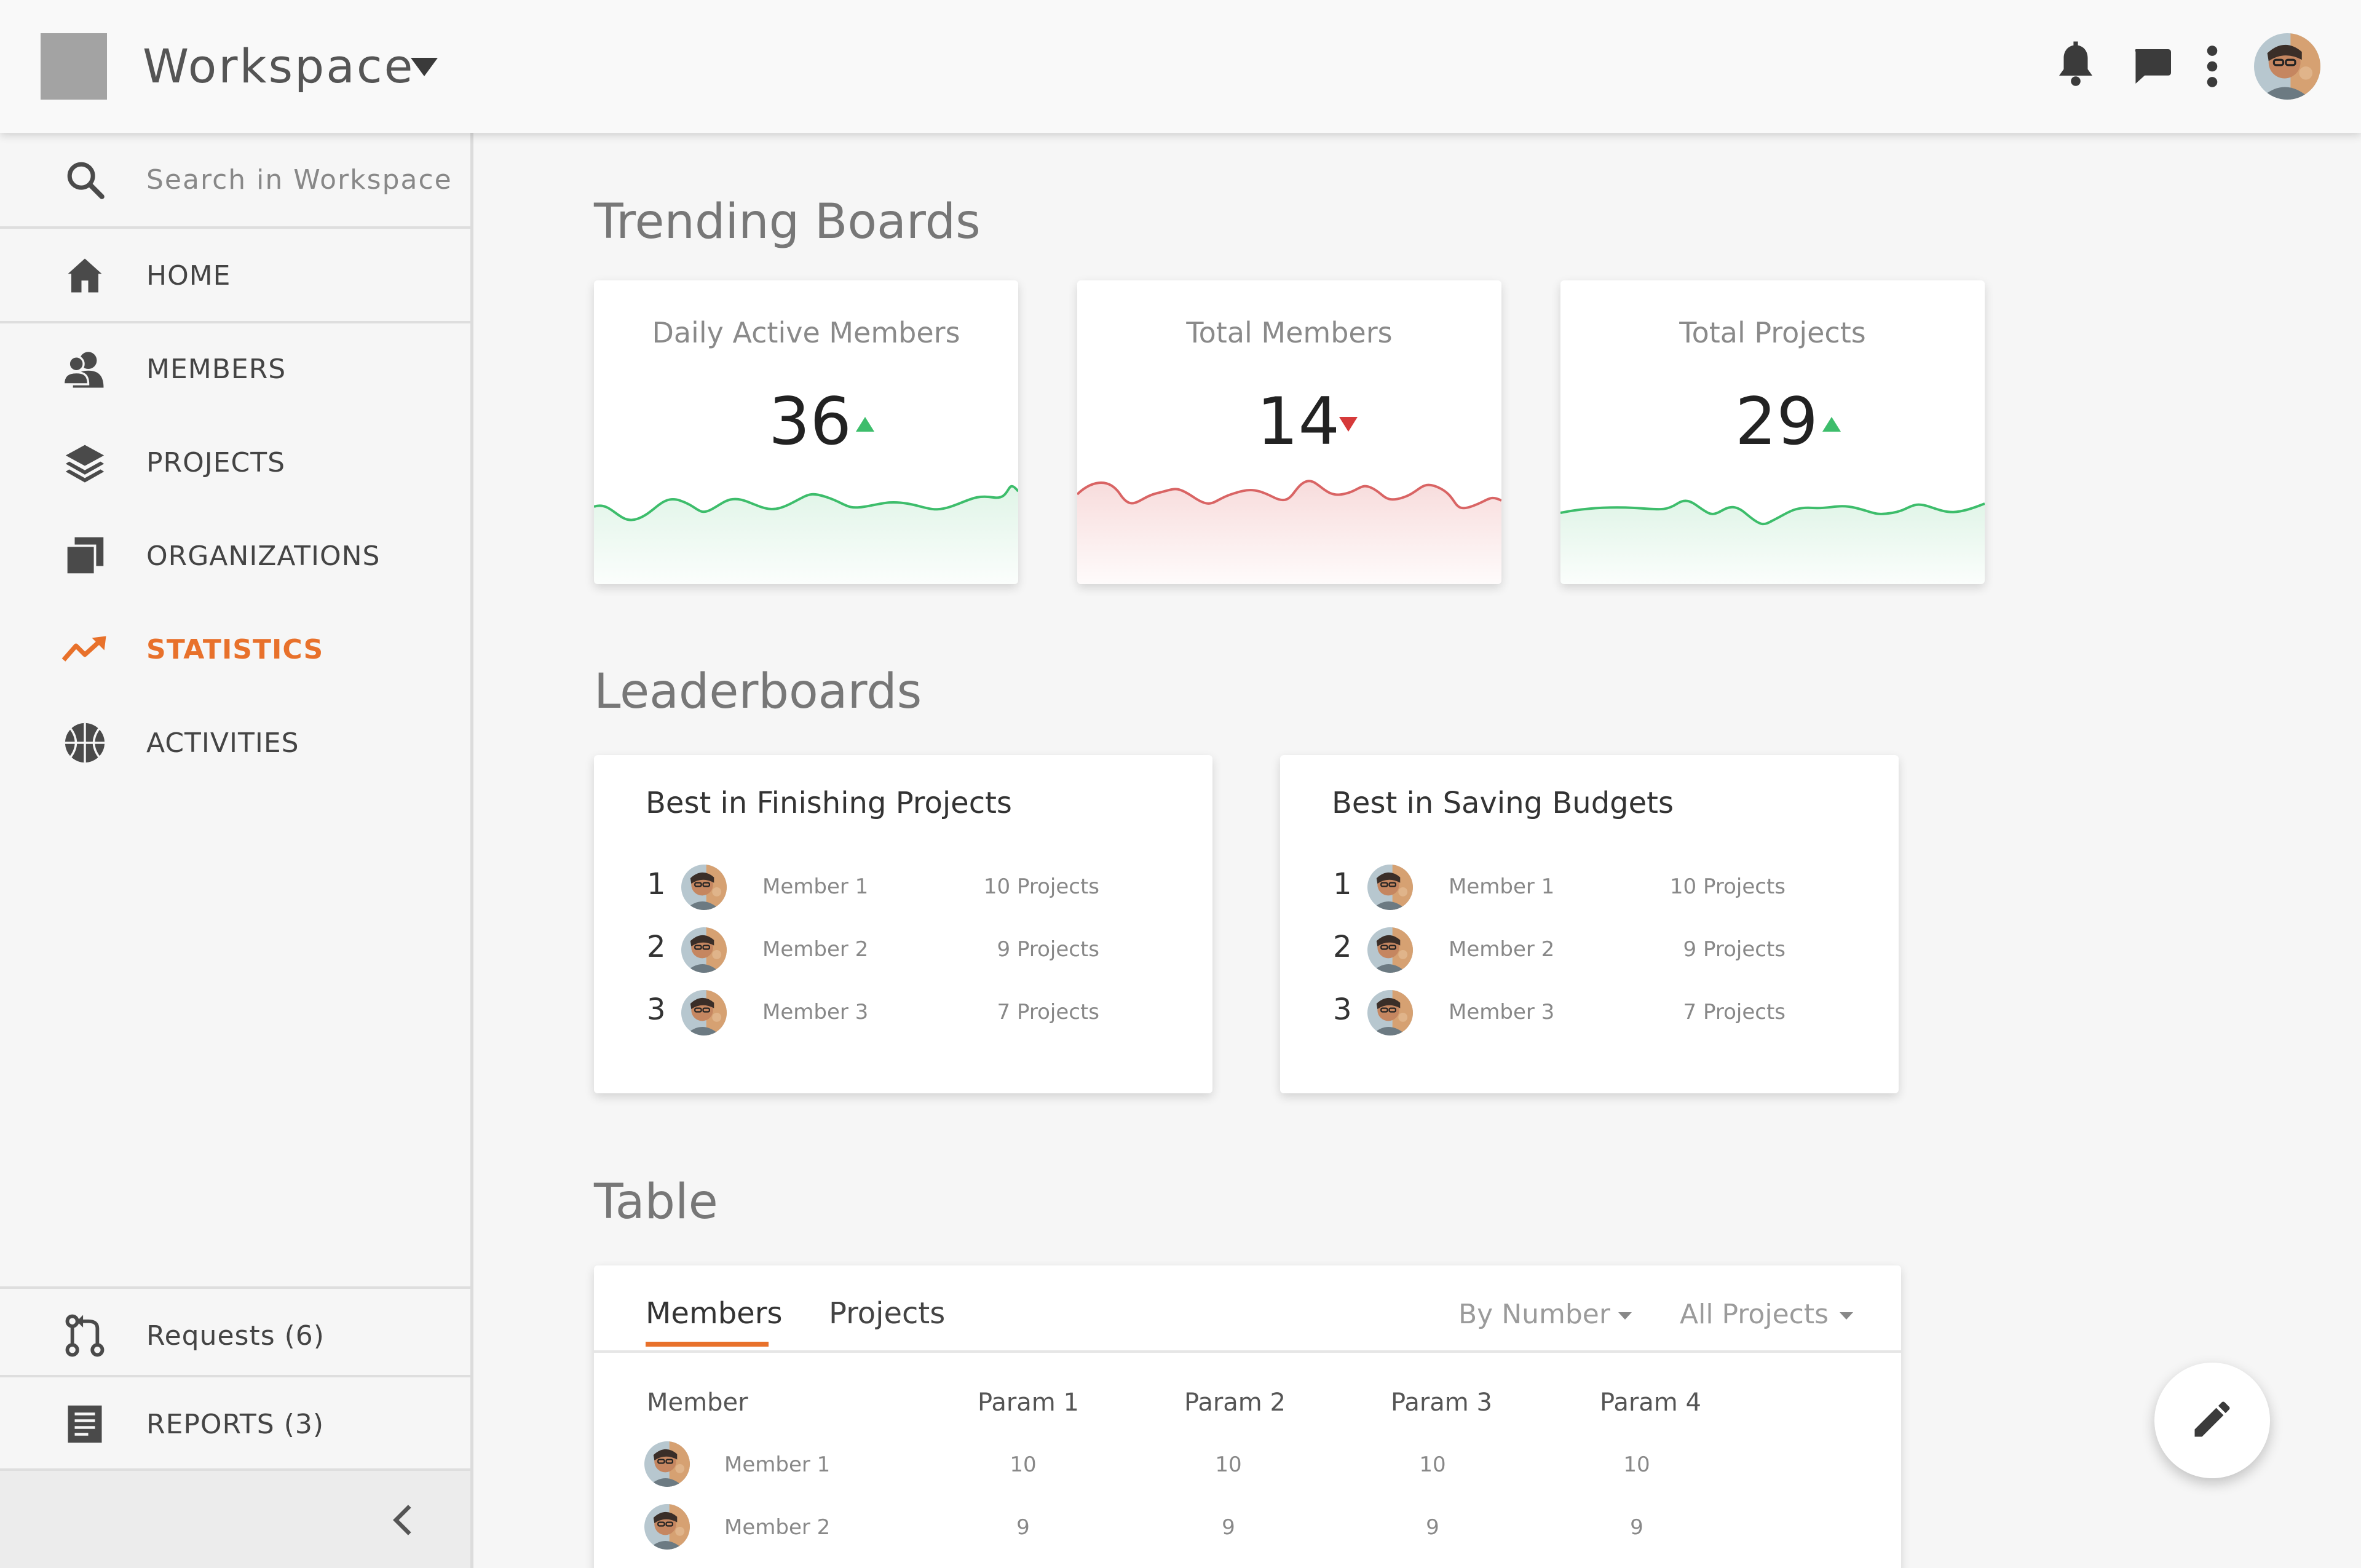 This screenshot has height=1568, width=2361. Describe the element at coordinates (1846, 1316) in the screenshot. I see `scope-dropdown-caret-icon` at that location.